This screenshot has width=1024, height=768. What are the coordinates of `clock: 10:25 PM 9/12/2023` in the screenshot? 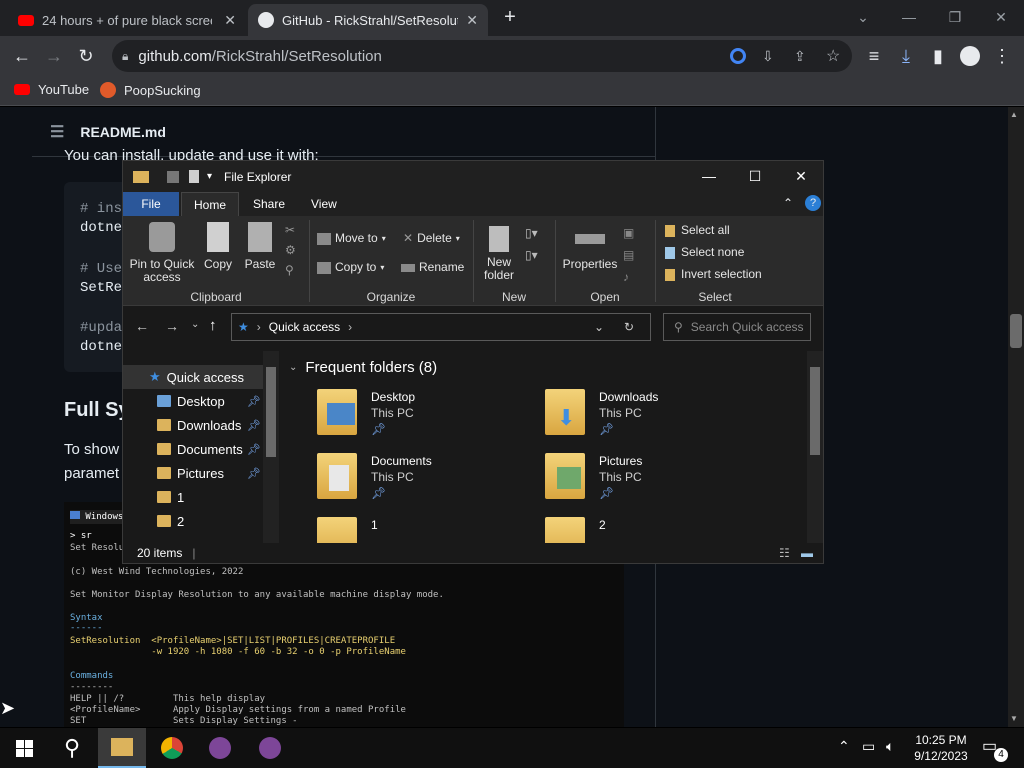 It's located at (941, 748).